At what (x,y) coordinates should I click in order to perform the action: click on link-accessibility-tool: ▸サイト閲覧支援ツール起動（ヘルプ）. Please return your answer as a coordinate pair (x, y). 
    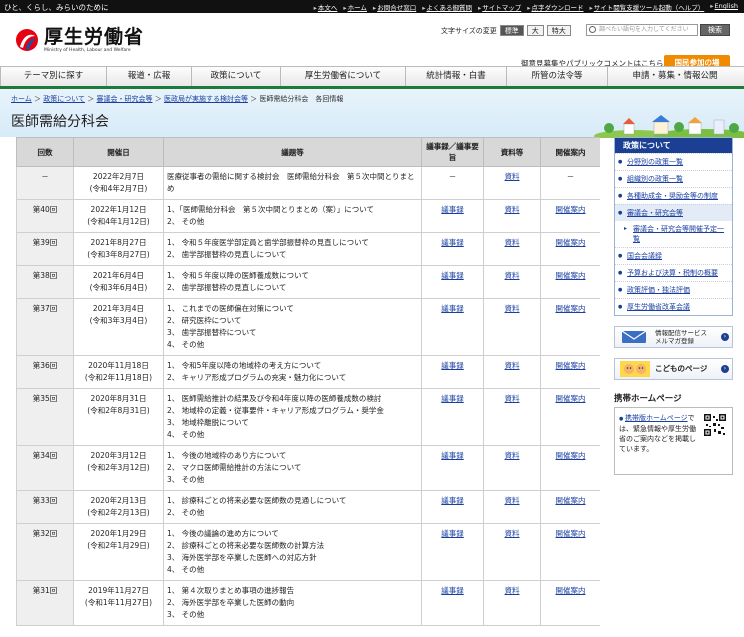
    Looking at the image, I should click on (646, 7).